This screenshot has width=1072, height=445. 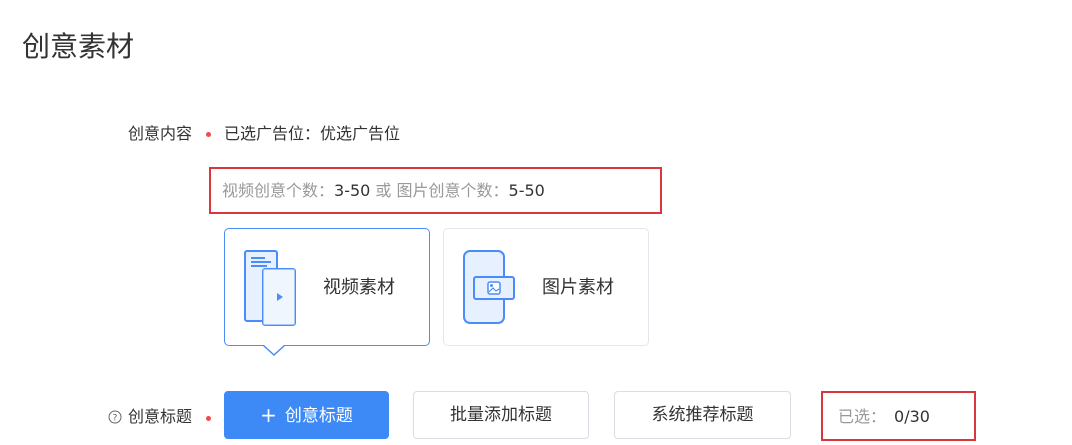 I want to click on creative-title-row-label: ? 创意标题, so click(x=150, y=417).